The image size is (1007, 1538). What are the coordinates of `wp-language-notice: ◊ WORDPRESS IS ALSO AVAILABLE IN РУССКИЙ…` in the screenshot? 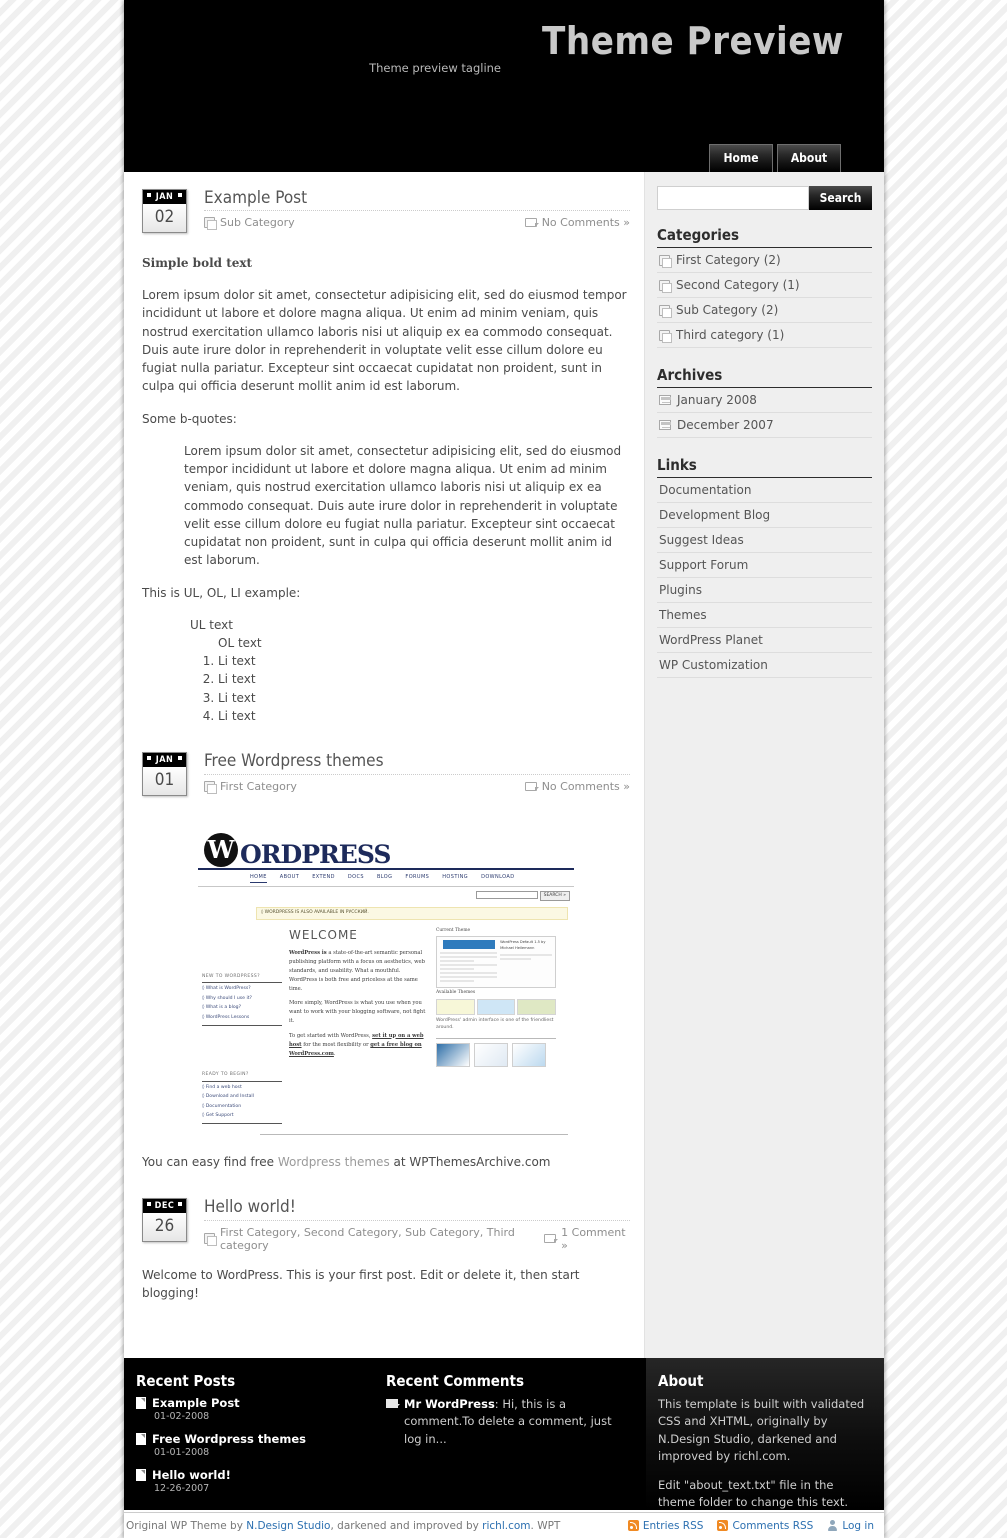 It's located at (412, 913).